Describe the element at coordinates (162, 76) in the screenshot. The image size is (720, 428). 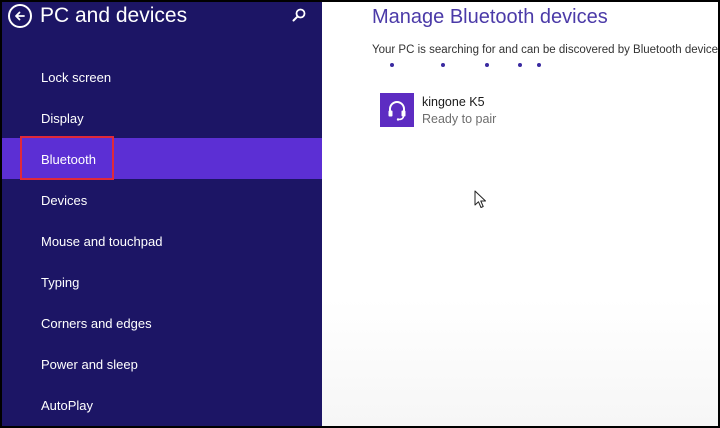
I see `nav-item-lock-screen: Lock screen` at that location.